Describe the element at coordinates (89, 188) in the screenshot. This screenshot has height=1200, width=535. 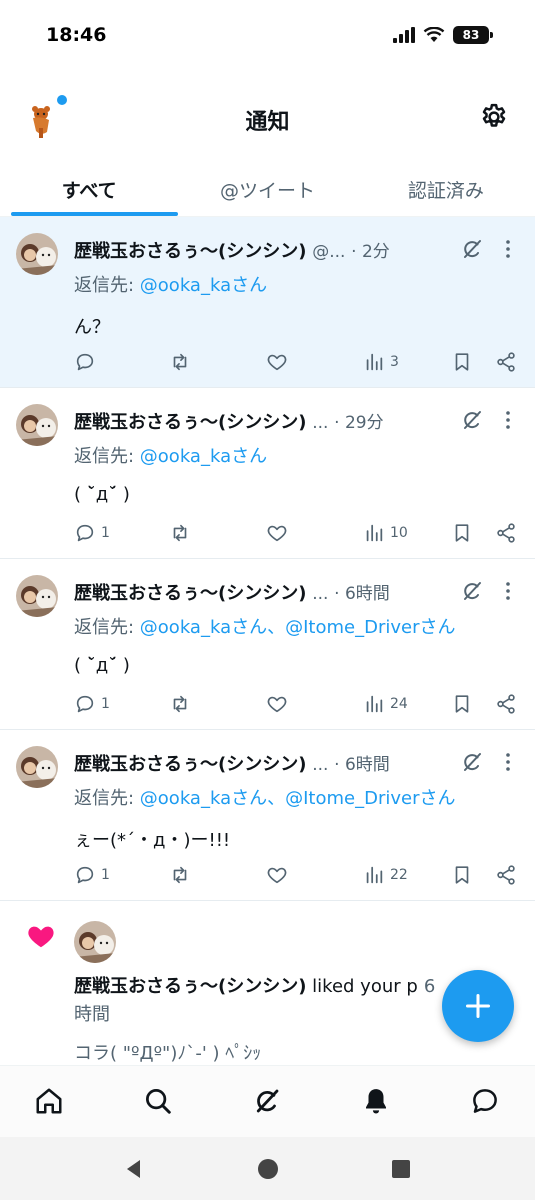
I see `tab-all: すべて` at that location.